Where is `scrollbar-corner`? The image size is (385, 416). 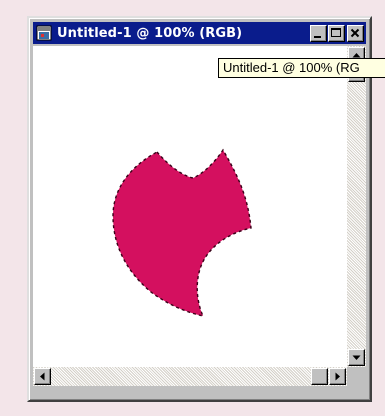 scrollbar-corner is located at coordinates (356, 376).